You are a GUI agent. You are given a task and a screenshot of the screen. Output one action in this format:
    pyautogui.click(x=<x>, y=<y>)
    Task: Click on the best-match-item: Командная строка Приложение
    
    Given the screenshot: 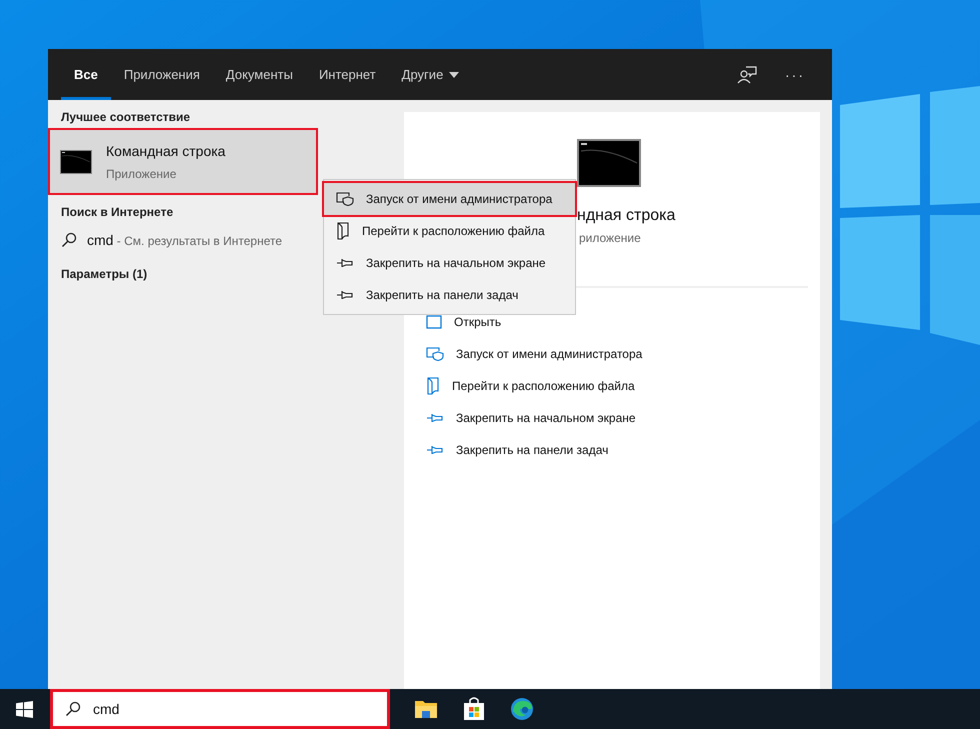 What is the action you would take?
    pyautogui.click(x=183, y=161)
    